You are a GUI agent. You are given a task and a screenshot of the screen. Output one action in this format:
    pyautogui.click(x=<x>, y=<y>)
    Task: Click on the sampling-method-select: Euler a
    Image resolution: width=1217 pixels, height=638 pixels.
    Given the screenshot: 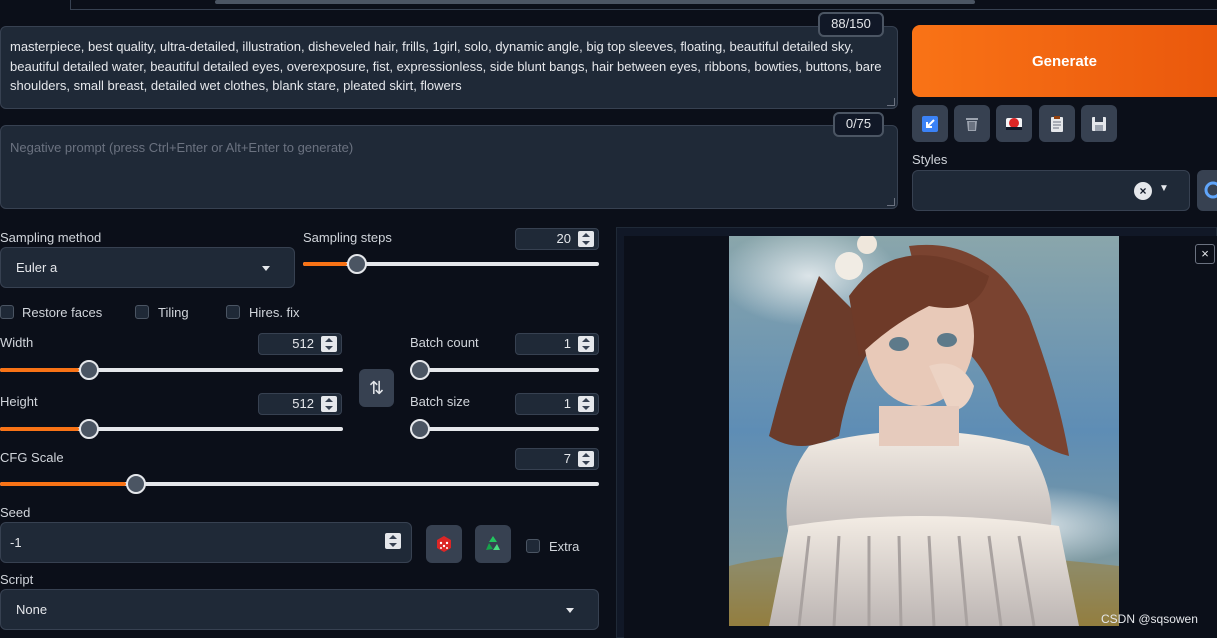 What is the action you would take?
    pyautogui.click(x=147, y=267)
    